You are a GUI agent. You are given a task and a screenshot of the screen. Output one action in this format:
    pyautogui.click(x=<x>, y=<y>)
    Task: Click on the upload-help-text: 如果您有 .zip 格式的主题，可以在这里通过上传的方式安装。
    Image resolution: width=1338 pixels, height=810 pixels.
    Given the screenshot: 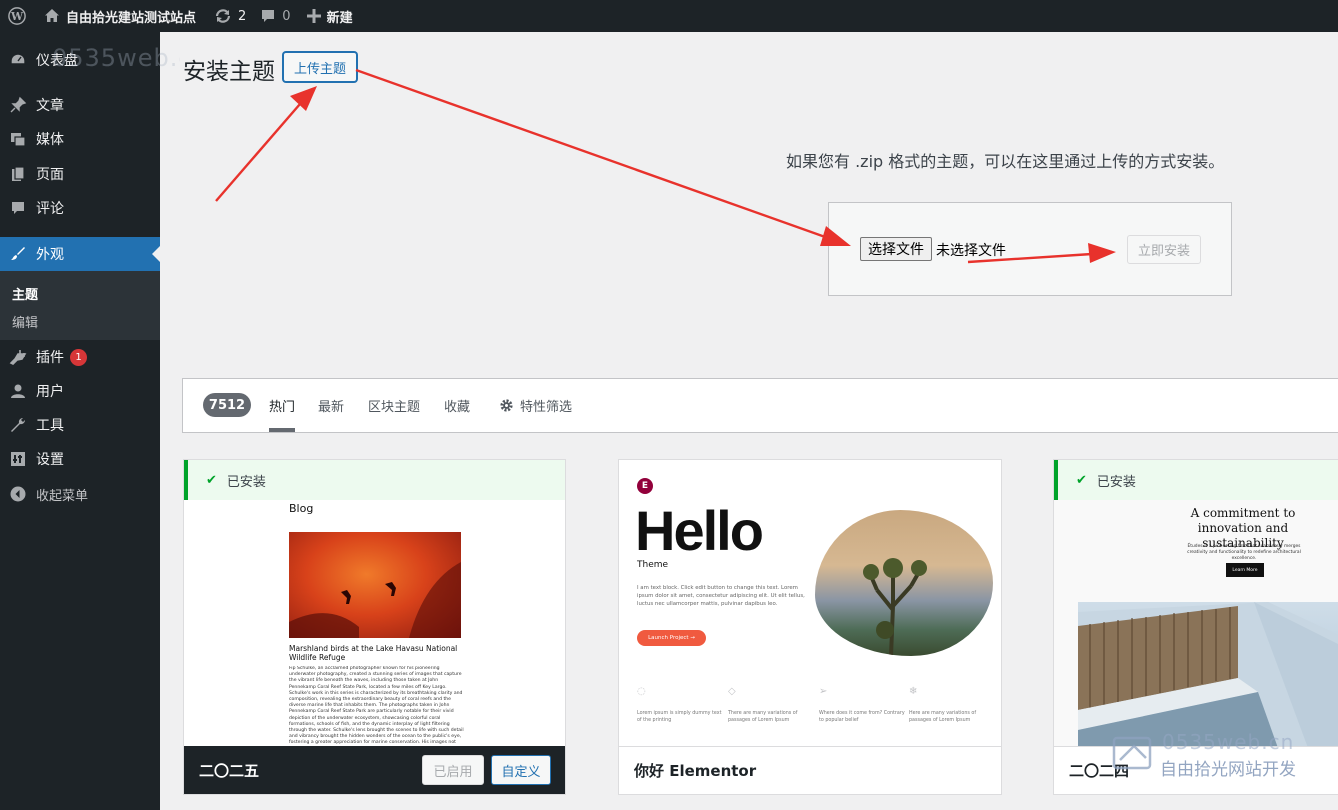 What is the action you would take?
    pyautogui.click(x=1005, y=161)
    